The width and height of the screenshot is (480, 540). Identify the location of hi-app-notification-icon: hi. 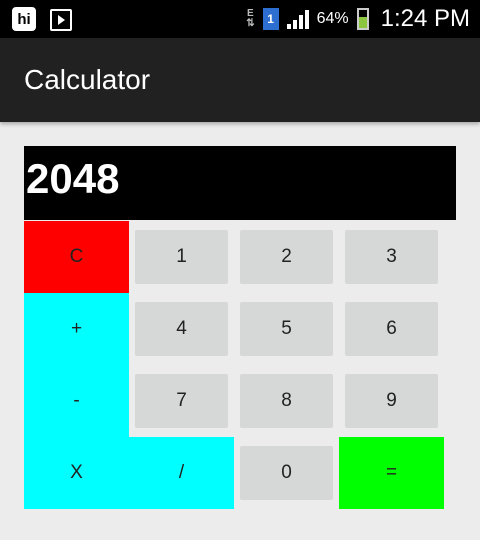
(24, 19).